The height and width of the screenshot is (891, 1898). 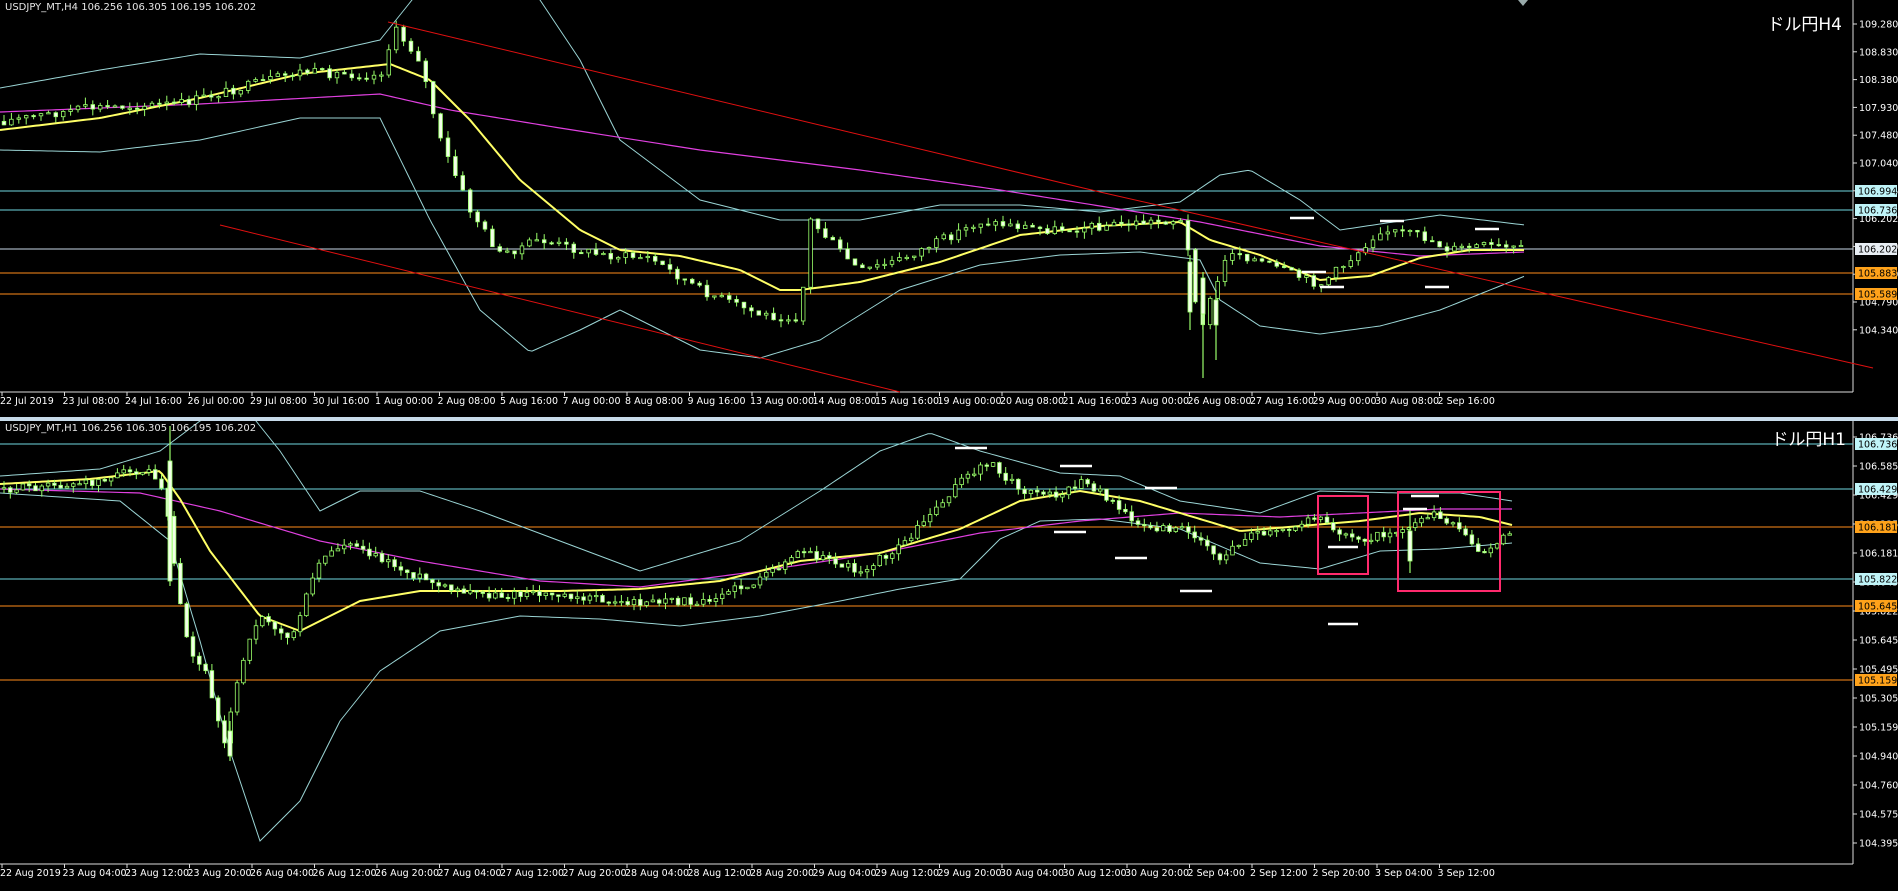 What do you see at coordinates (532, 873) in the screenshot?
I see `time-tick-label: 27 Aug 12:00` at bounding box center [532, 873].